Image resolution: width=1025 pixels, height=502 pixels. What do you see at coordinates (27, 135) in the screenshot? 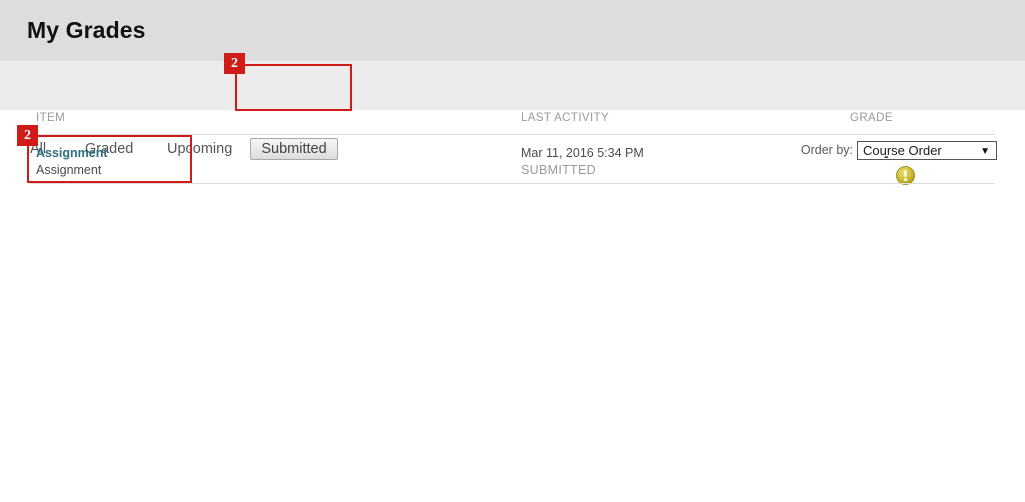
I see `annotation-badge-2: 2` at bounding box center [27, 135].